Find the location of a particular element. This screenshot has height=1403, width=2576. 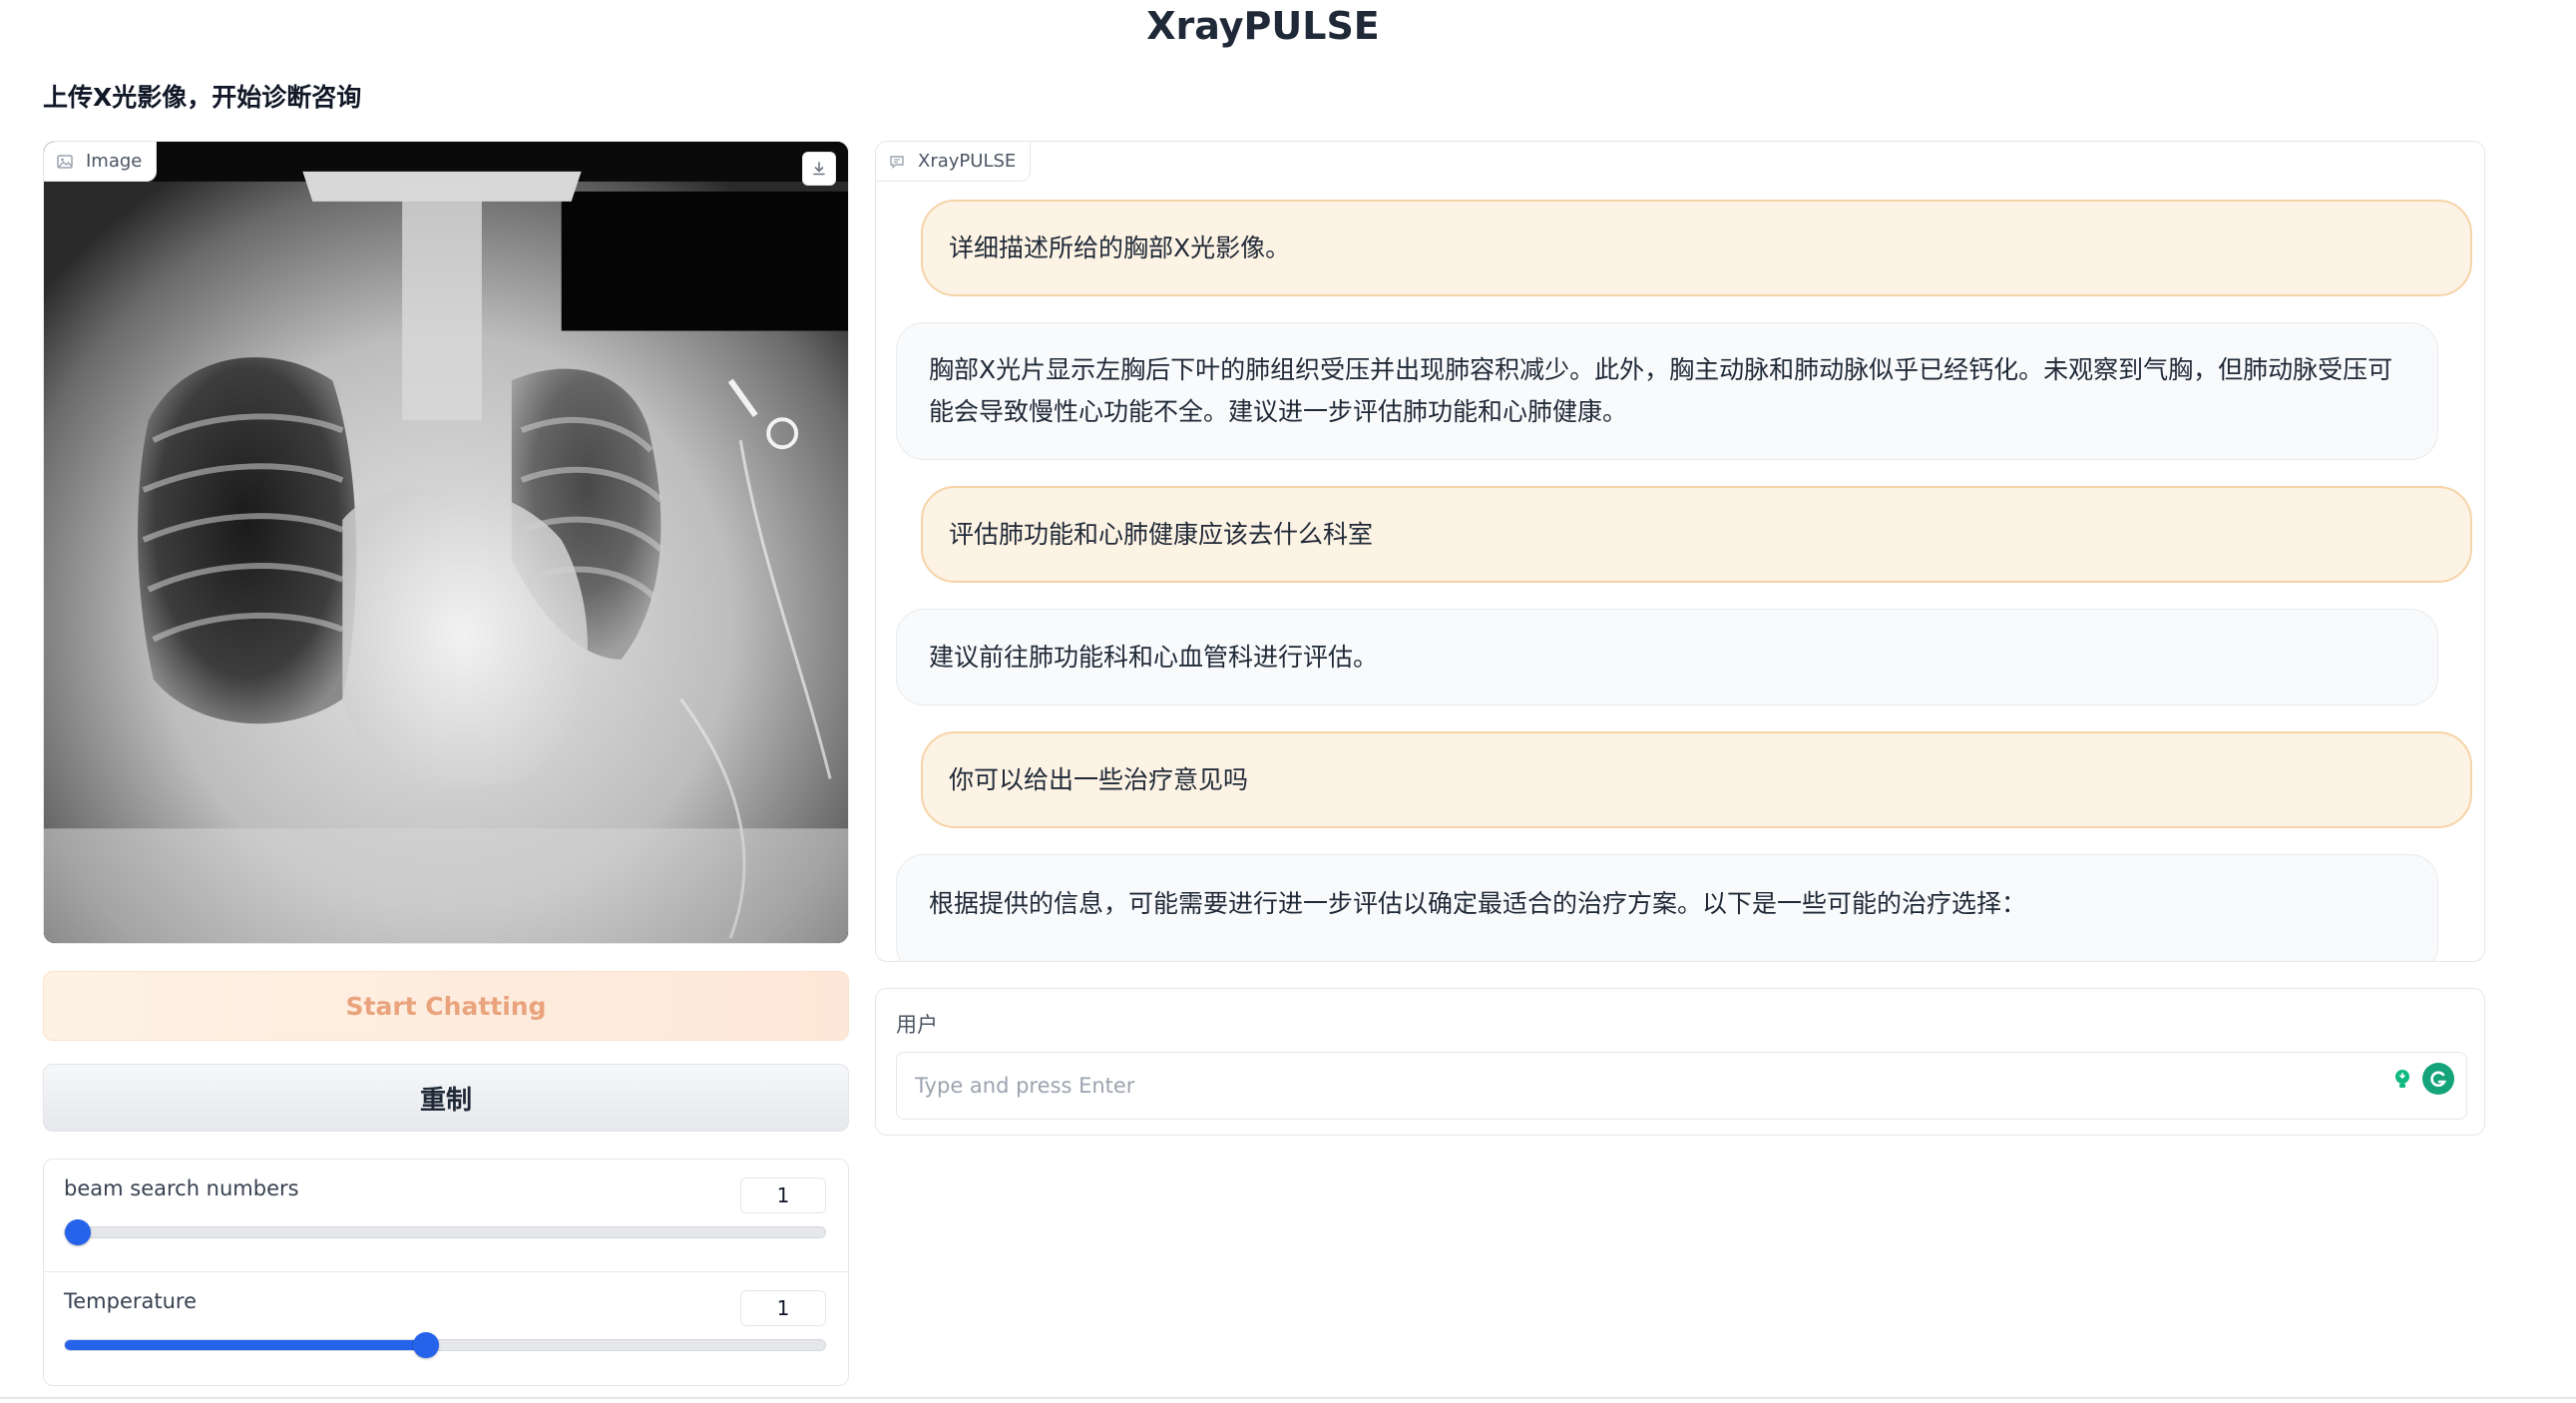

bulb-icon is located at coordinates (2402, 1079).